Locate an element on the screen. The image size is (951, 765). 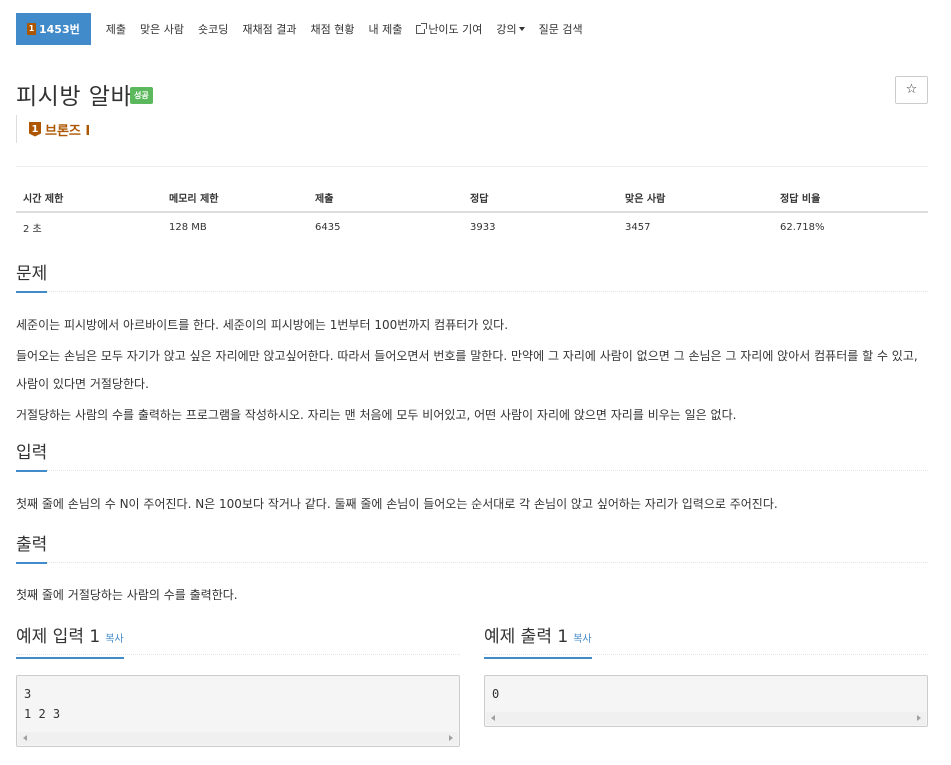
nav-judge-status-label: 채점 현황 is located at coordinates (332, 29).